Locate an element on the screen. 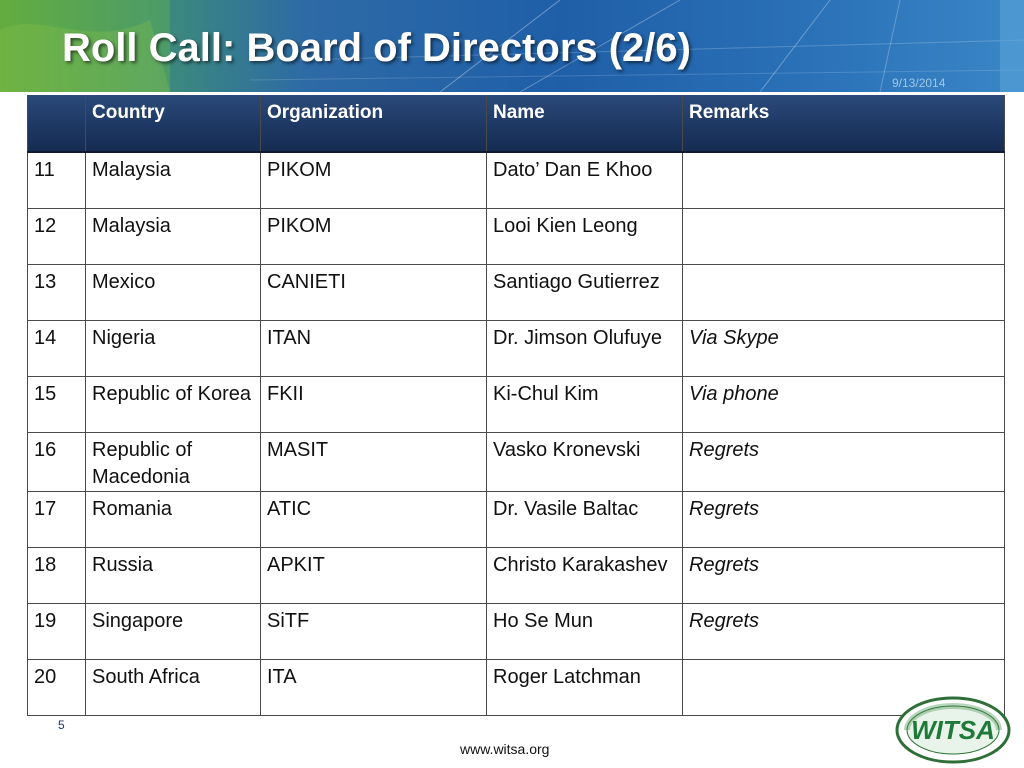 Image resolution: width=1024 pixels, height=768 pixels. slide-title: Roll Call: Board of Directors (2/6) is located at coordinates (376, 48).